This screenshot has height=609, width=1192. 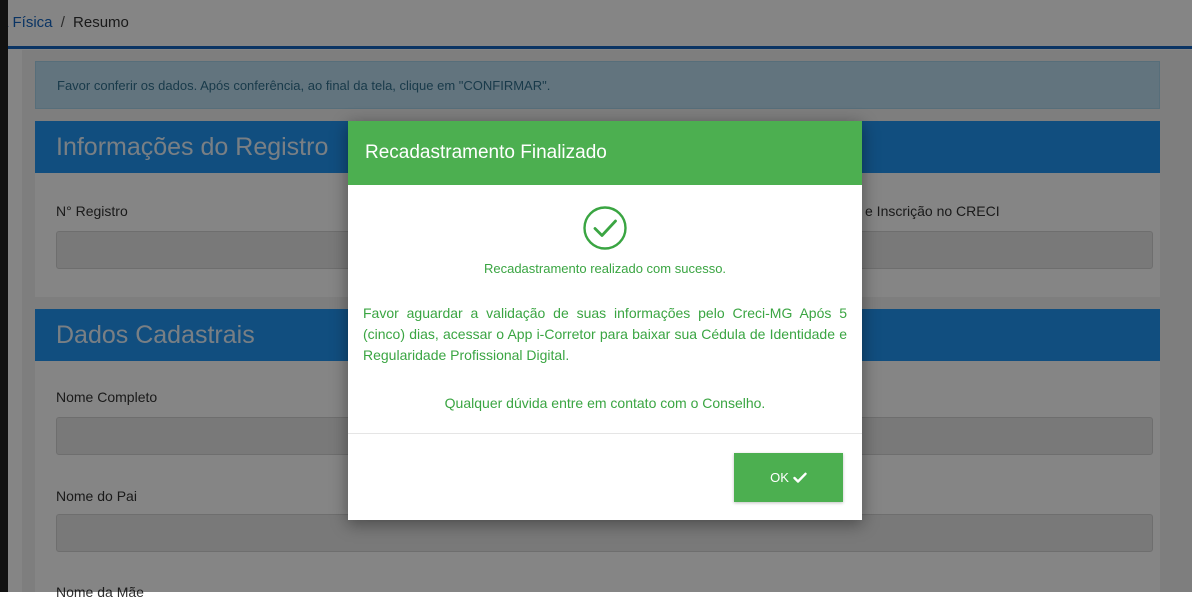 I want to click on checkmark-icon, so click(x=800, y=477).